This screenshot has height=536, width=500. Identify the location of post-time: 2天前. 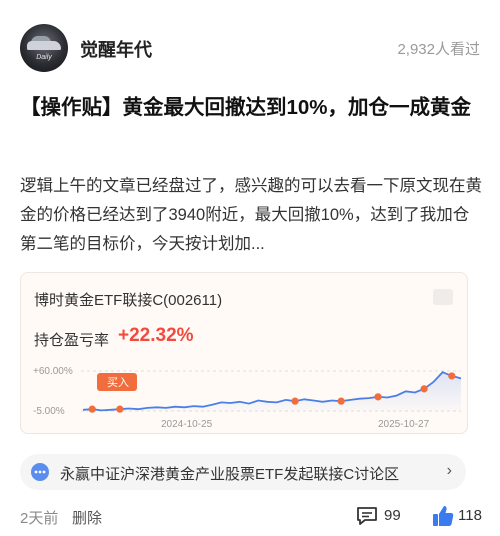
(39, 518).